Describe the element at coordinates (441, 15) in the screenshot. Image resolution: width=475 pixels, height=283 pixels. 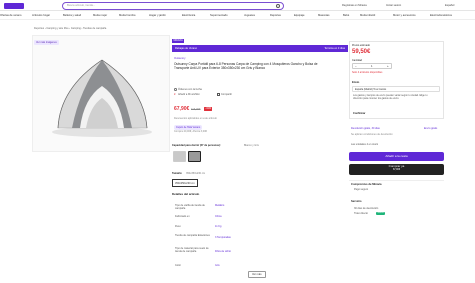
I see `category-item: Electrodomésticos` at that location.